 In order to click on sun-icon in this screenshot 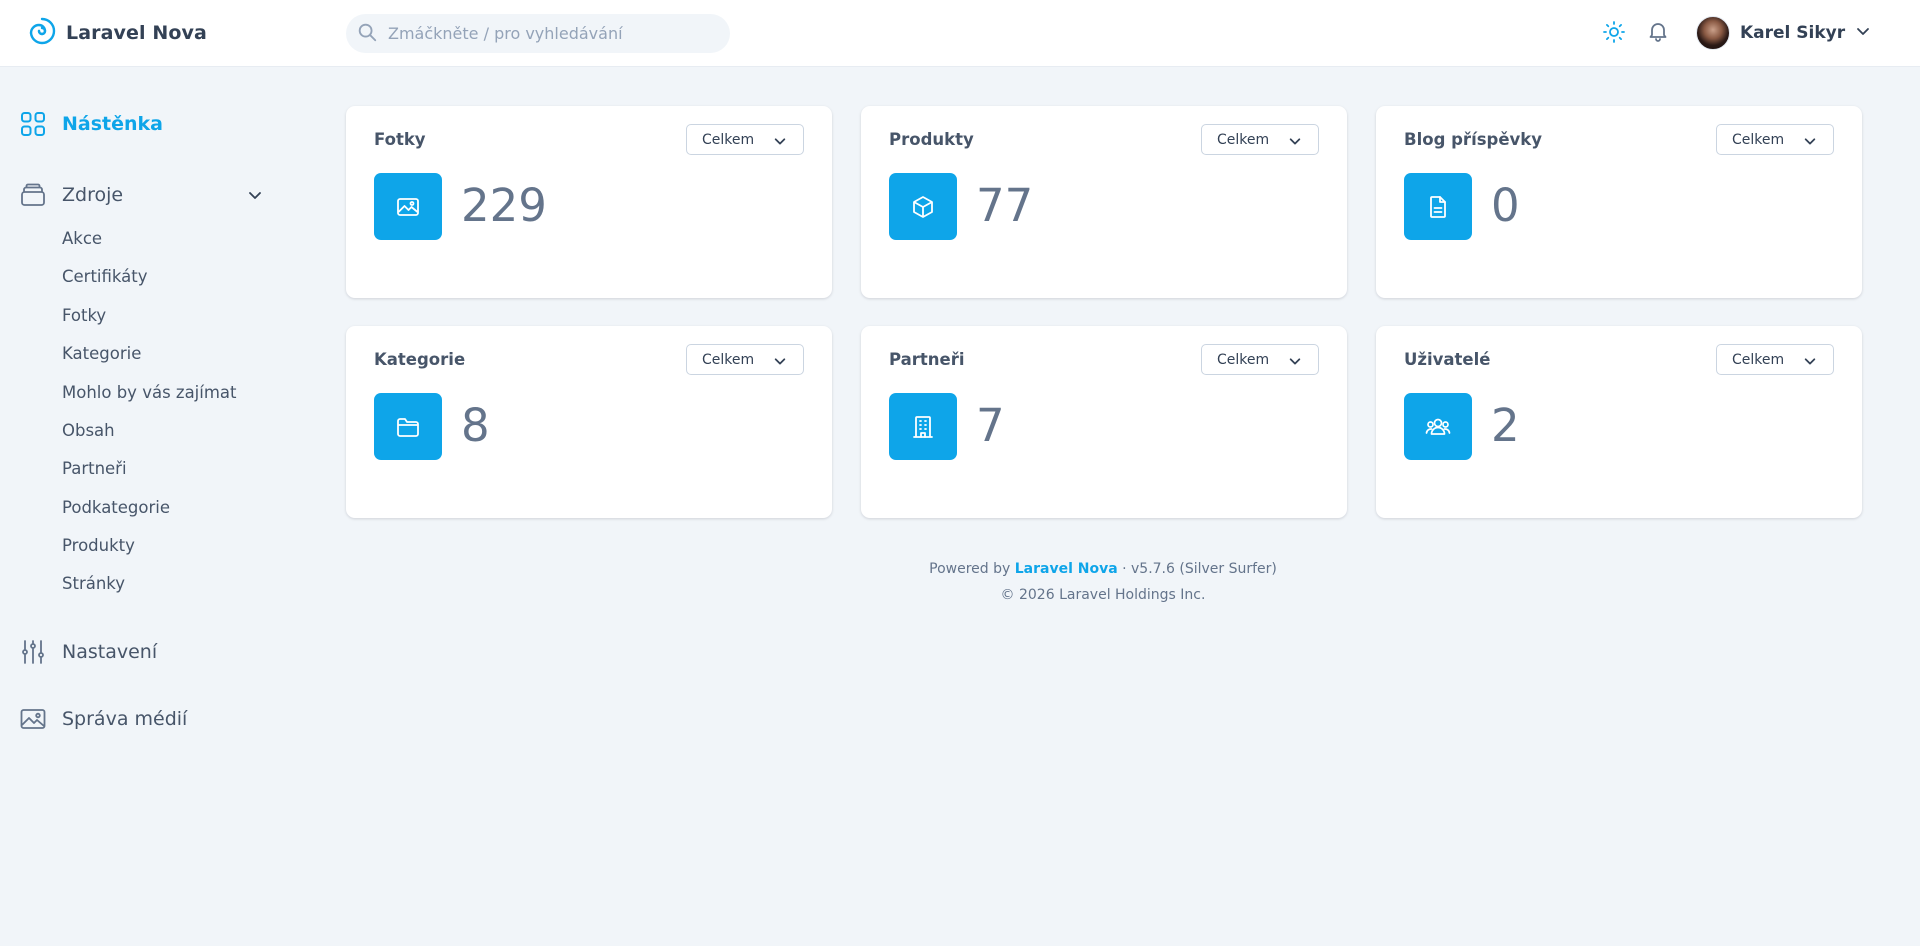, I will do `click(1614, 34)`.